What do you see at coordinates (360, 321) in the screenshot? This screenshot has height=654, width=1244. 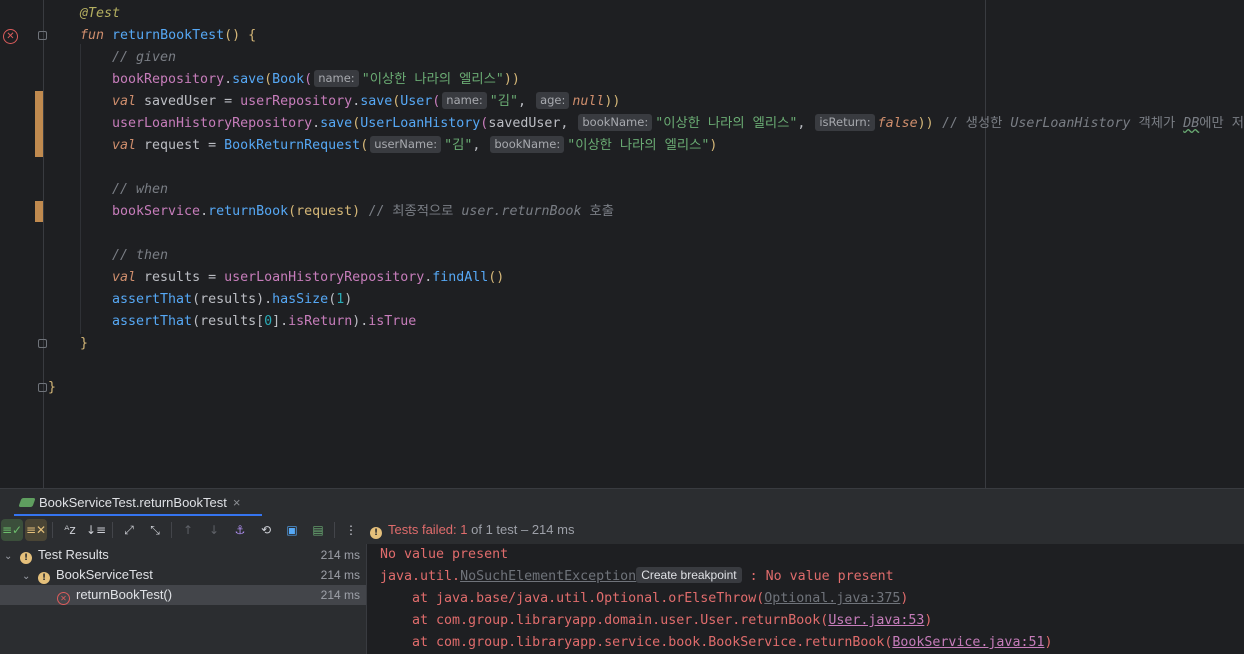 I see `punct: ).` at bounding box center [360, 321].